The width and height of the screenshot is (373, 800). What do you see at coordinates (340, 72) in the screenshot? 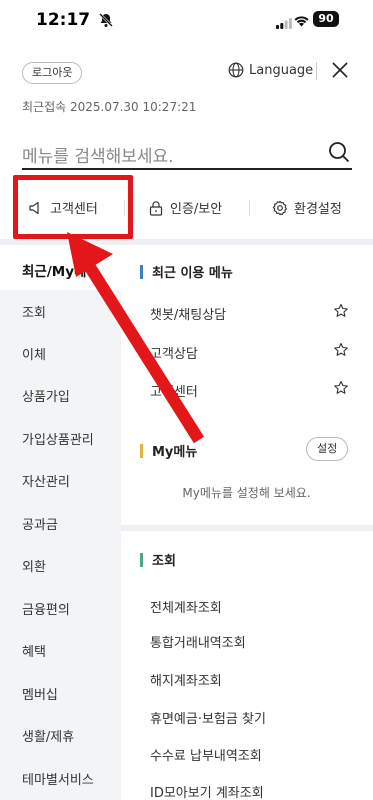
I see `close-icon` at bounding box center [340, 72].